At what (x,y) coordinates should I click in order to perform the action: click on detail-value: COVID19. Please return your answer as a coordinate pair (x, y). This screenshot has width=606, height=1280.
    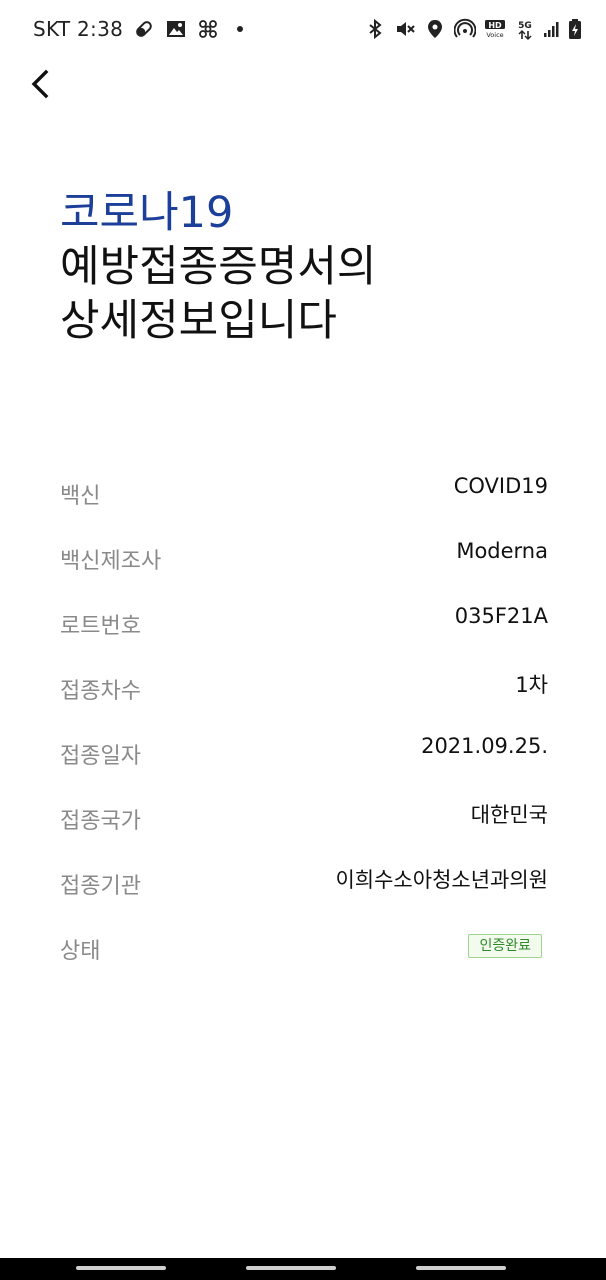
    Looking at the image, I should click on (500, 486).